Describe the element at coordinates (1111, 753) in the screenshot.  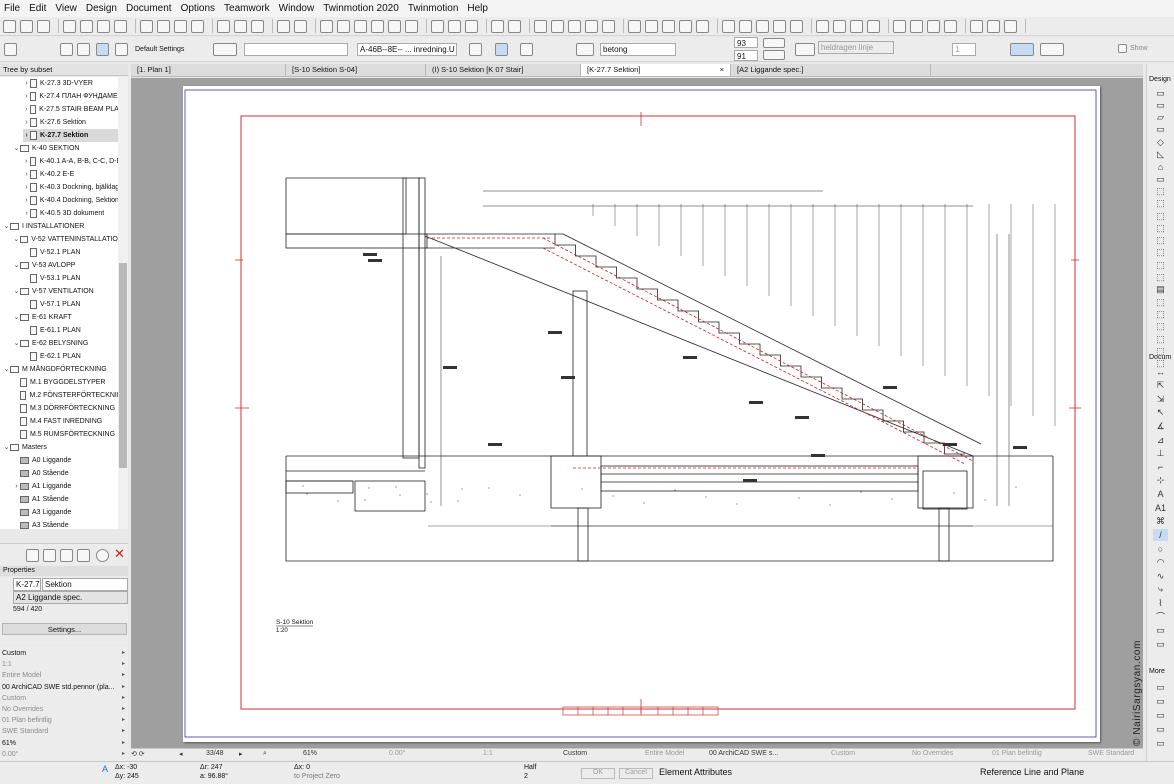
I see `standard-value: SWE Standard` at that location.